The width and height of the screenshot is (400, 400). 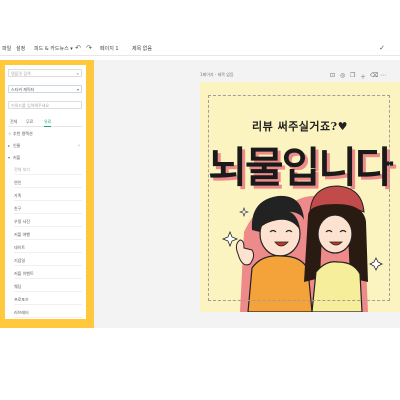 What do you see at coordinates (77, 89) in the screenshot?
I see `chevron-down-icon: ▾` at bounding box center [77, 89].